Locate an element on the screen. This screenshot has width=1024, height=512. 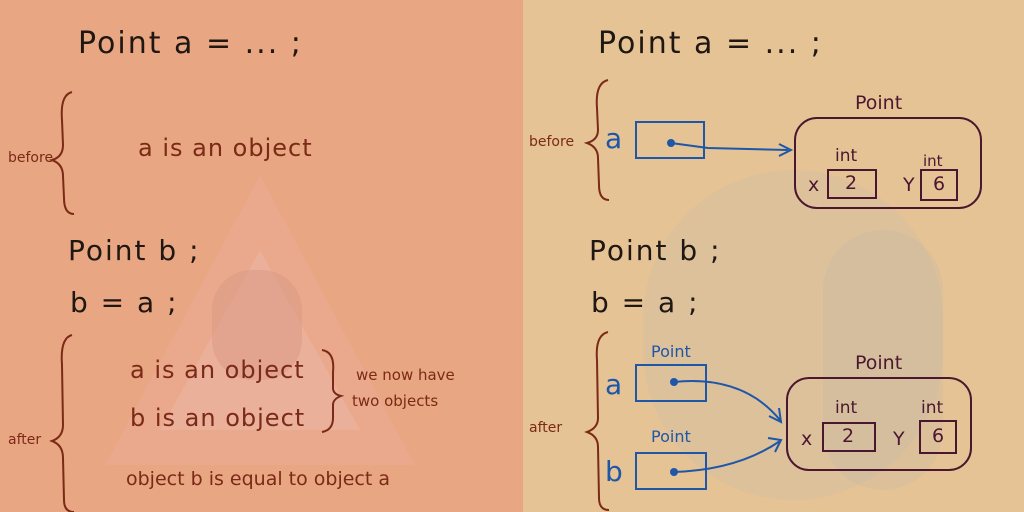
object-type-before: Point is located at coordinates (879, 103).